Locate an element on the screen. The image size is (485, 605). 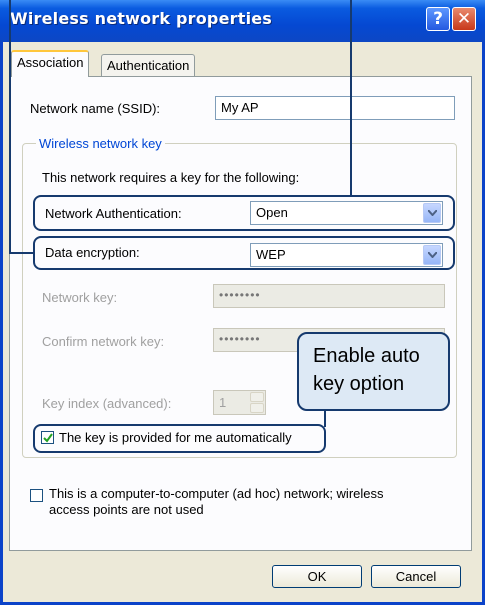
wireless-key-group-title: Wireless network key is located at coordinates (100, 143).